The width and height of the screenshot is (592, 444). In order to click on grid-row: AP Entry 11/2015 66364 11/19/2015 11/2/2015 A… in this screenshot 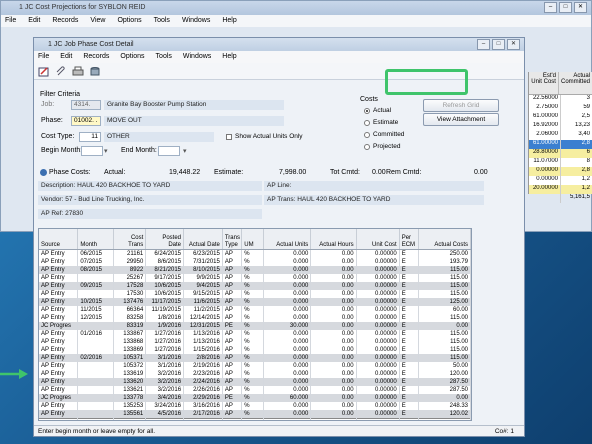, I will do `click(255, 310)`.